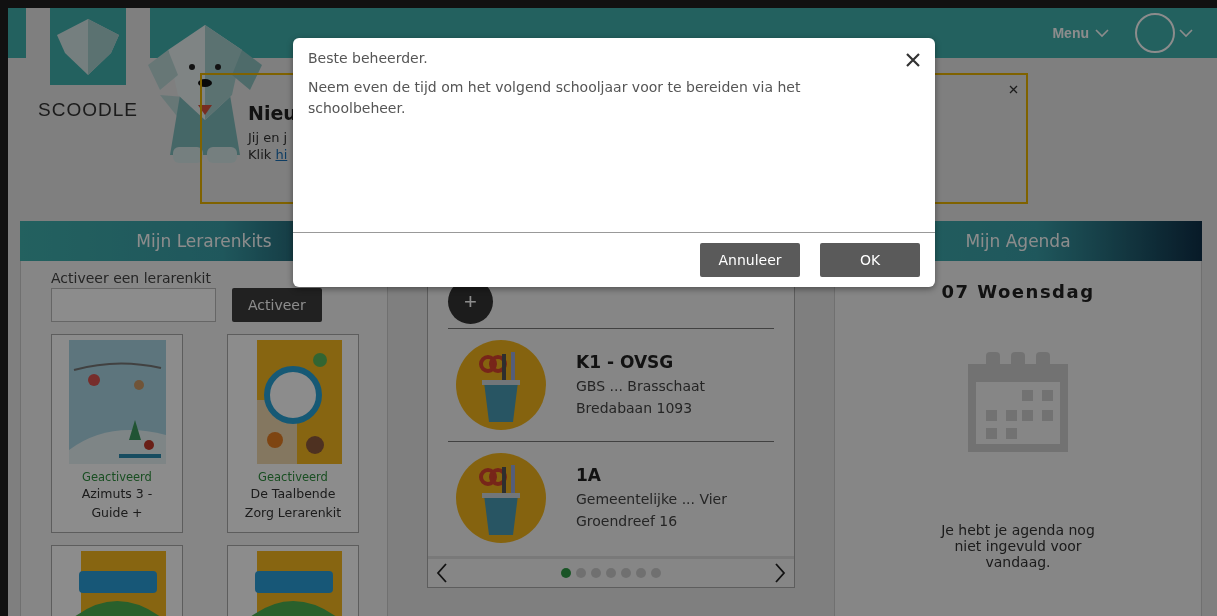 The image size is (1217, 616). I want to click on cancel-button: Annuleer, so click(750, 260).